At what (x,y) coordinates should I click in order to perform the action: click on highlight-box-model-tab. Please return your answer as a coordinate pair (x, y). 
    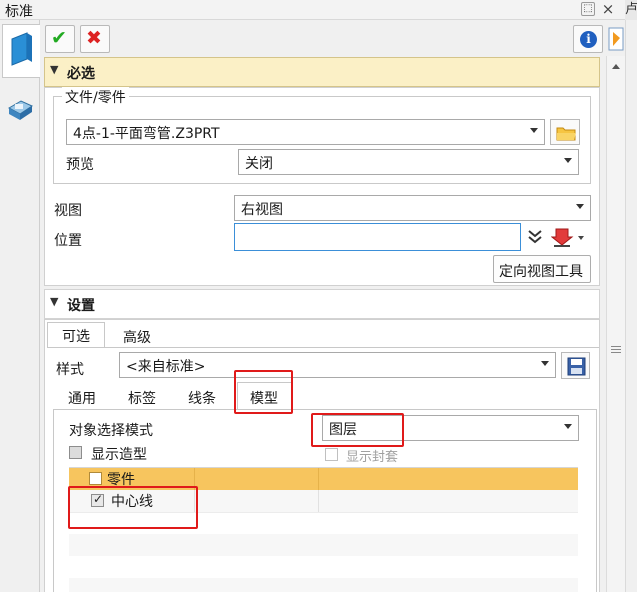
    Looking at the image, I should click on (263, 392).